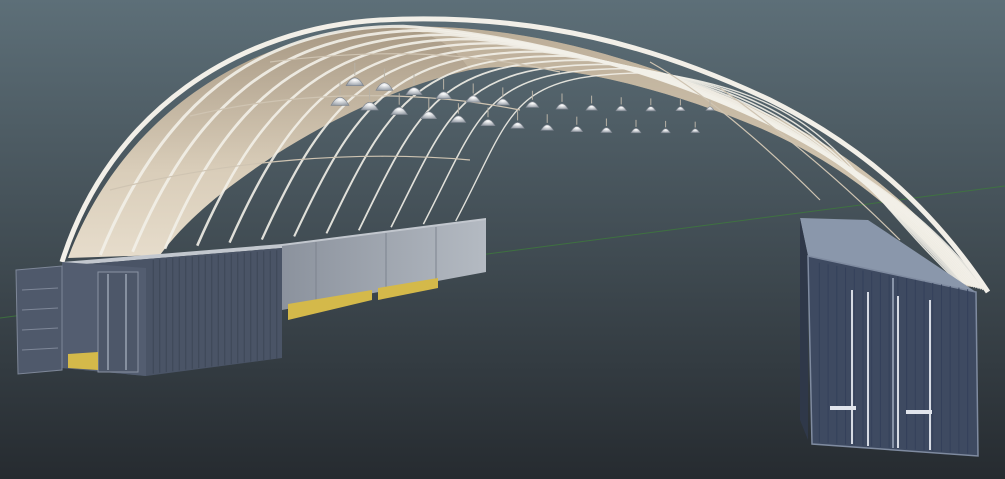  Describe the element at coordinates (83, 361) in the screenshot. I see `left-container-floor` at that location.